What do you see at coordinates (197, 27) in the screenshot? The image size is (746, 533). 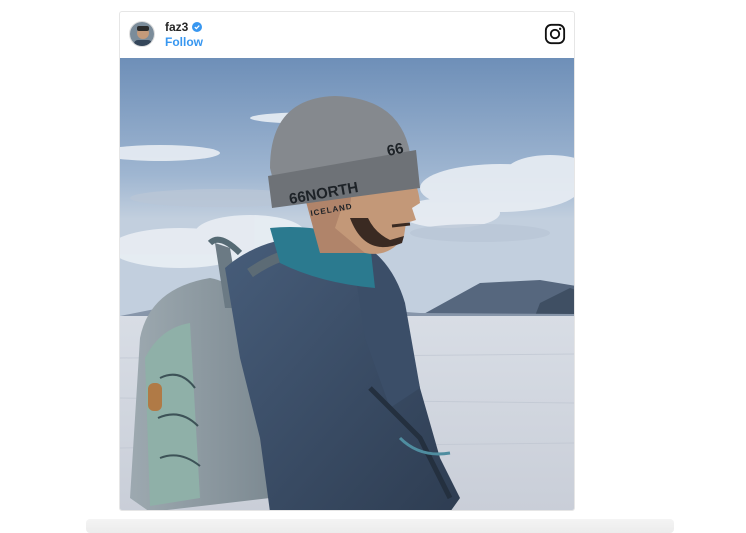 I see `verified-badge-icon` at bounding box center [197, 27].